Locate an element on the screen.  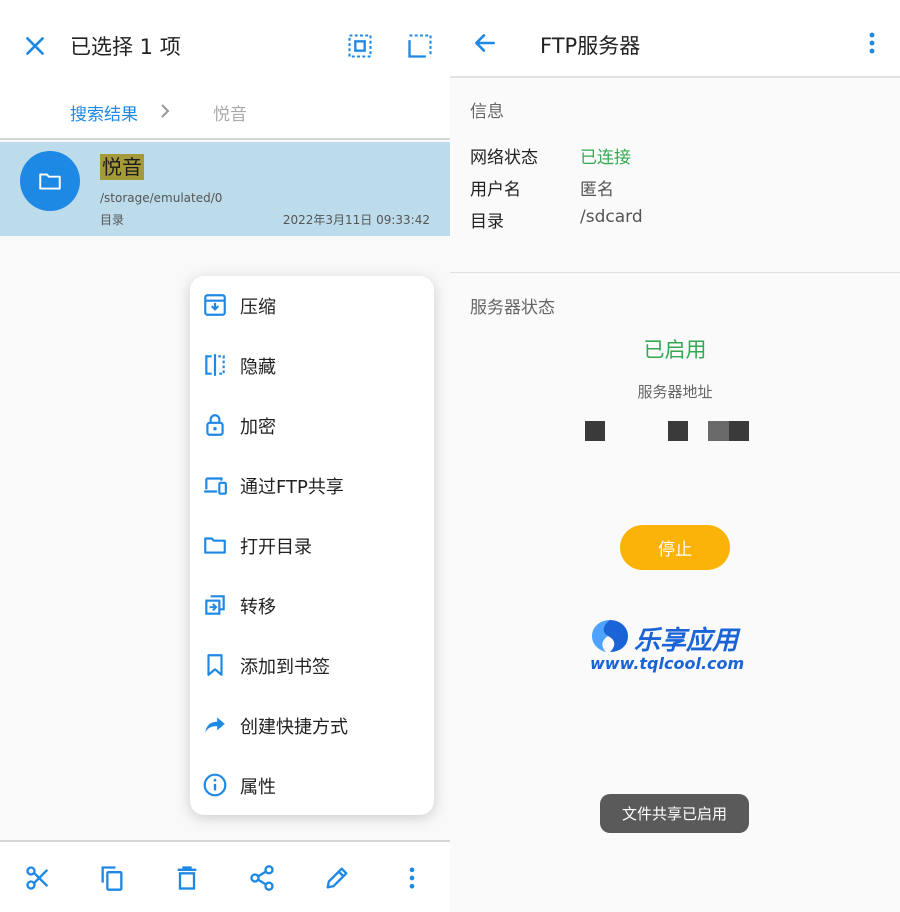
stop-server-button: 停止 is located at coordinates (675, 547).